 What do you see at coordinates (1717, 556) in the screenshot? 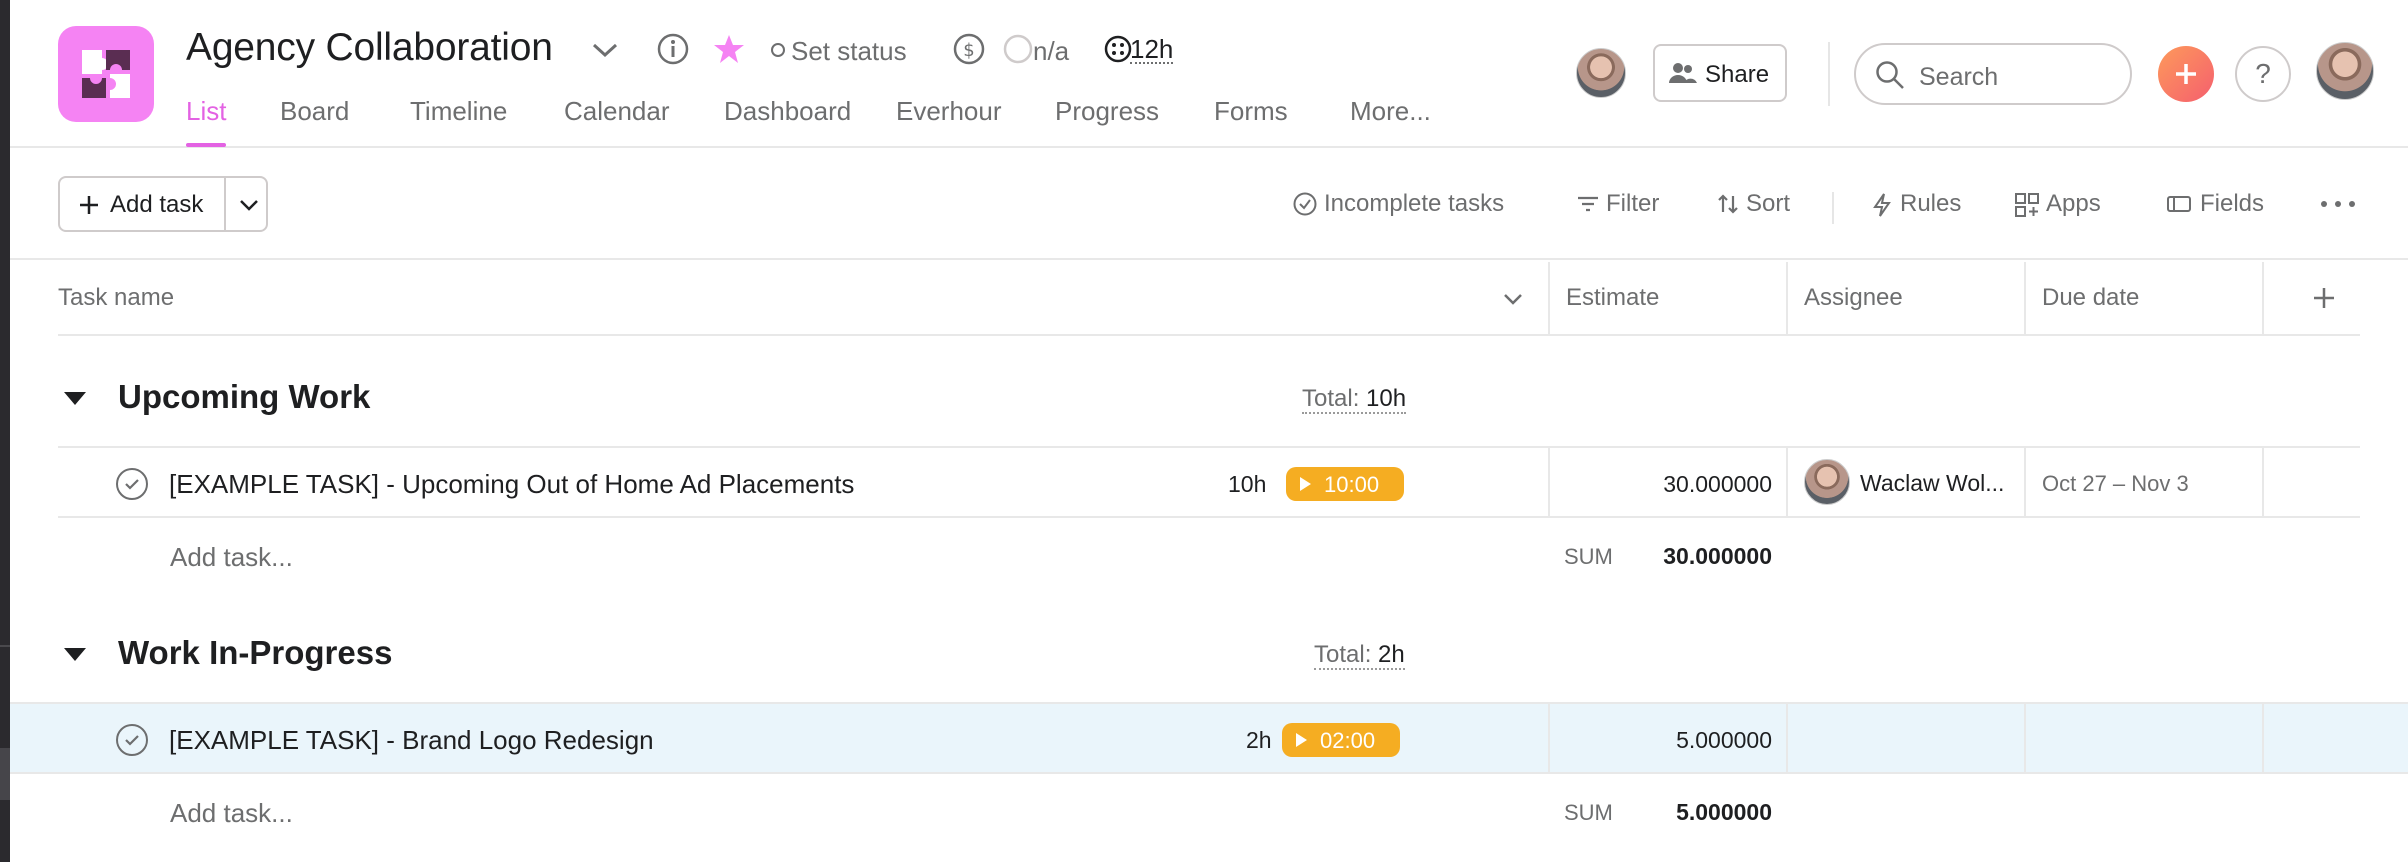
I see `sum-value: 30.000000` at bounding box center [1717, 556].